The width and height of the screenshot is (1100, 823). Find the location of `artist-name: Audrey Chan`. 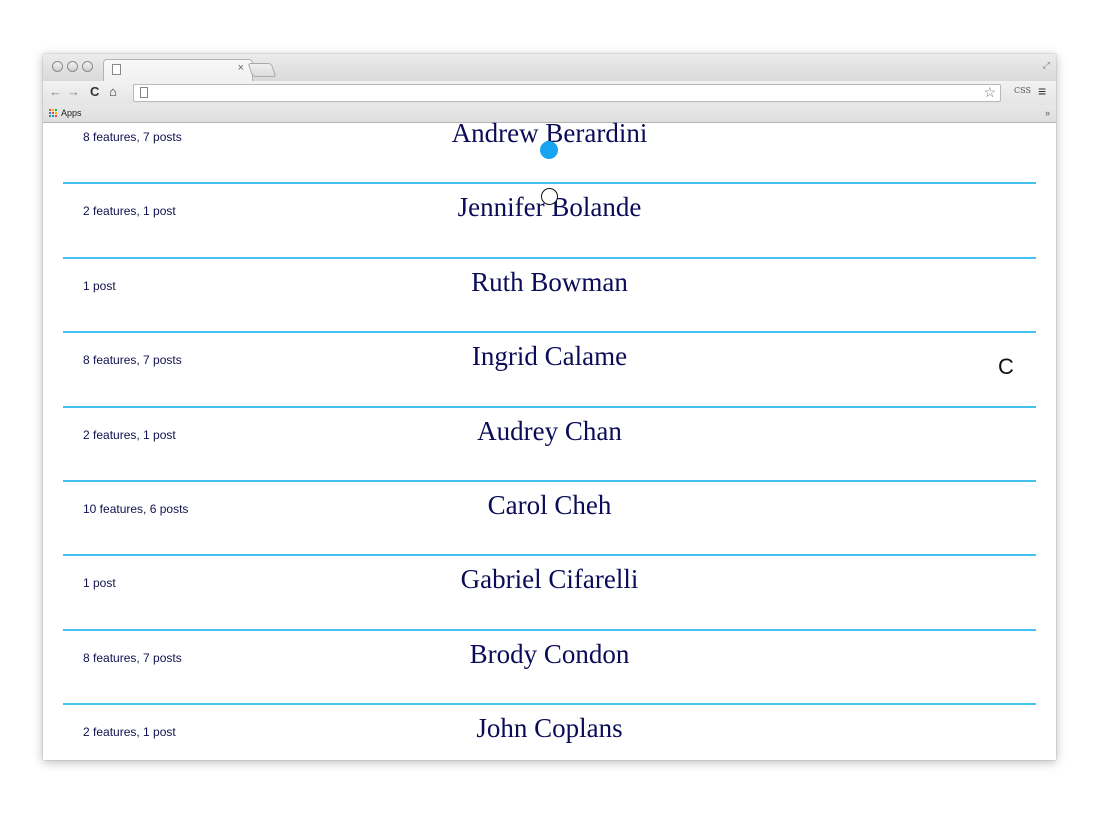

artist-name: Audrey Chan is located at coordinates (549, 431).